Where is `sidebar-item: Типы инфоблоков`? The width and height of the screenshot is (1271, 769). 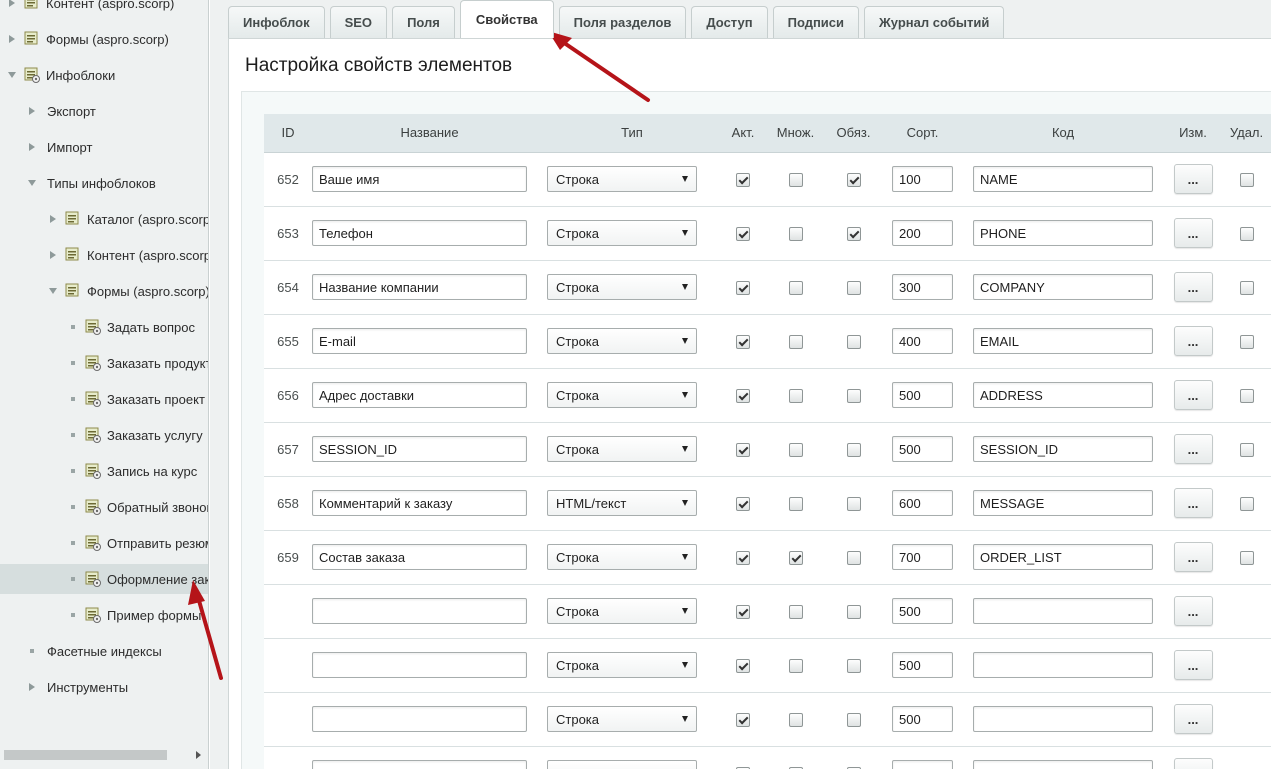 sidebar-item: Типы инфоблоков is located at coordinates (104, 183).